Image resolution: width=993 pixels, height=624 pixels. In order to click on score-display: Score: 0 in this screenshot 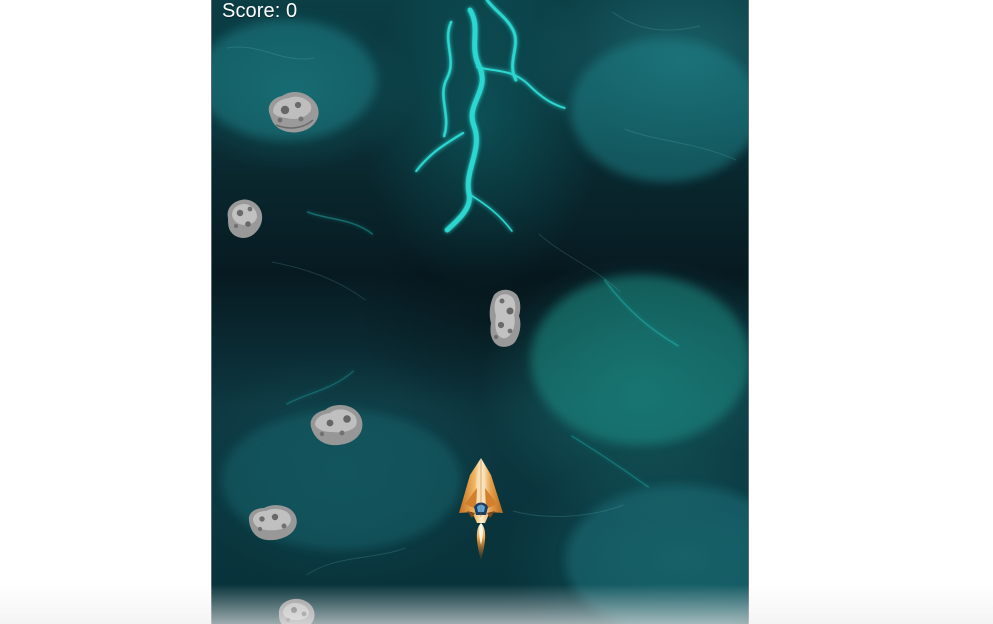, I will do `click(260, 11)`.